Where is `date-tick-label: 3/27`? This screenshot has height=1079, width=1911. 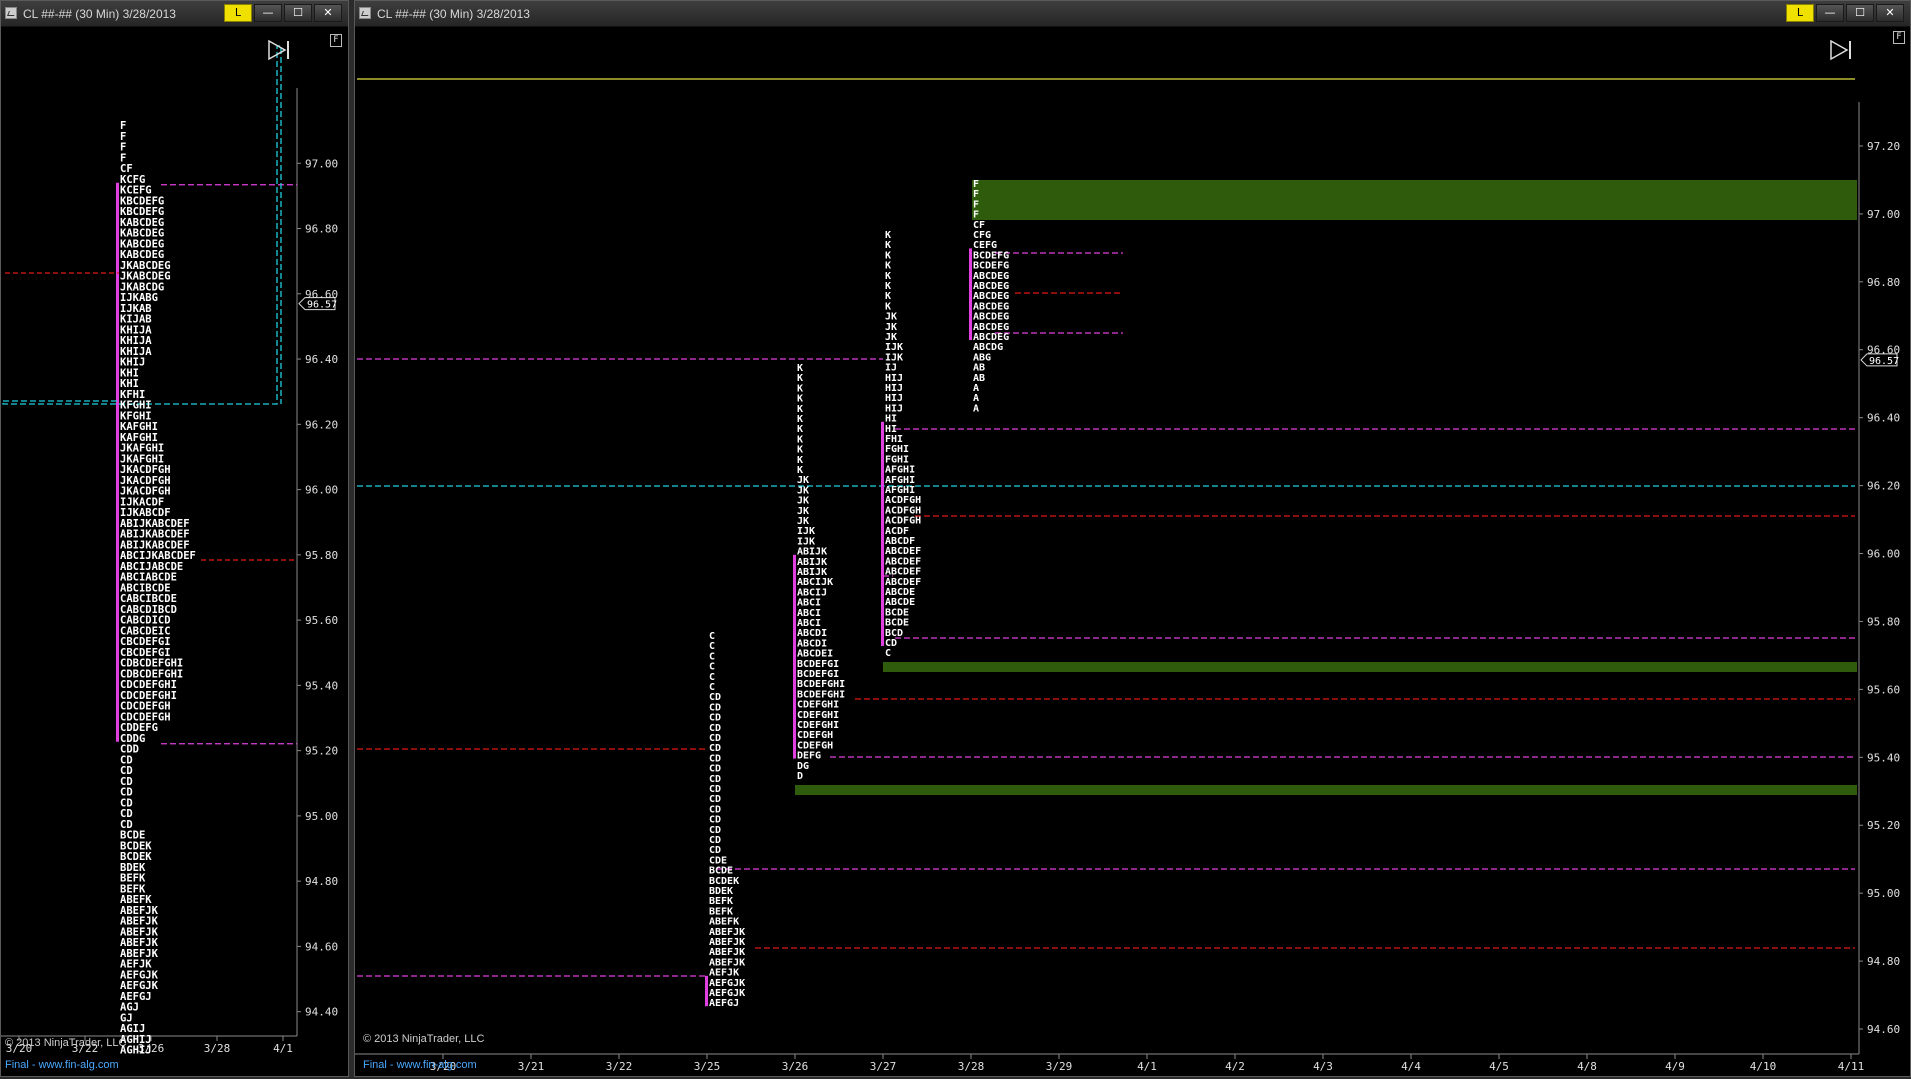
date-tick-label: 3/27 is located at coordinates (883, 1066).